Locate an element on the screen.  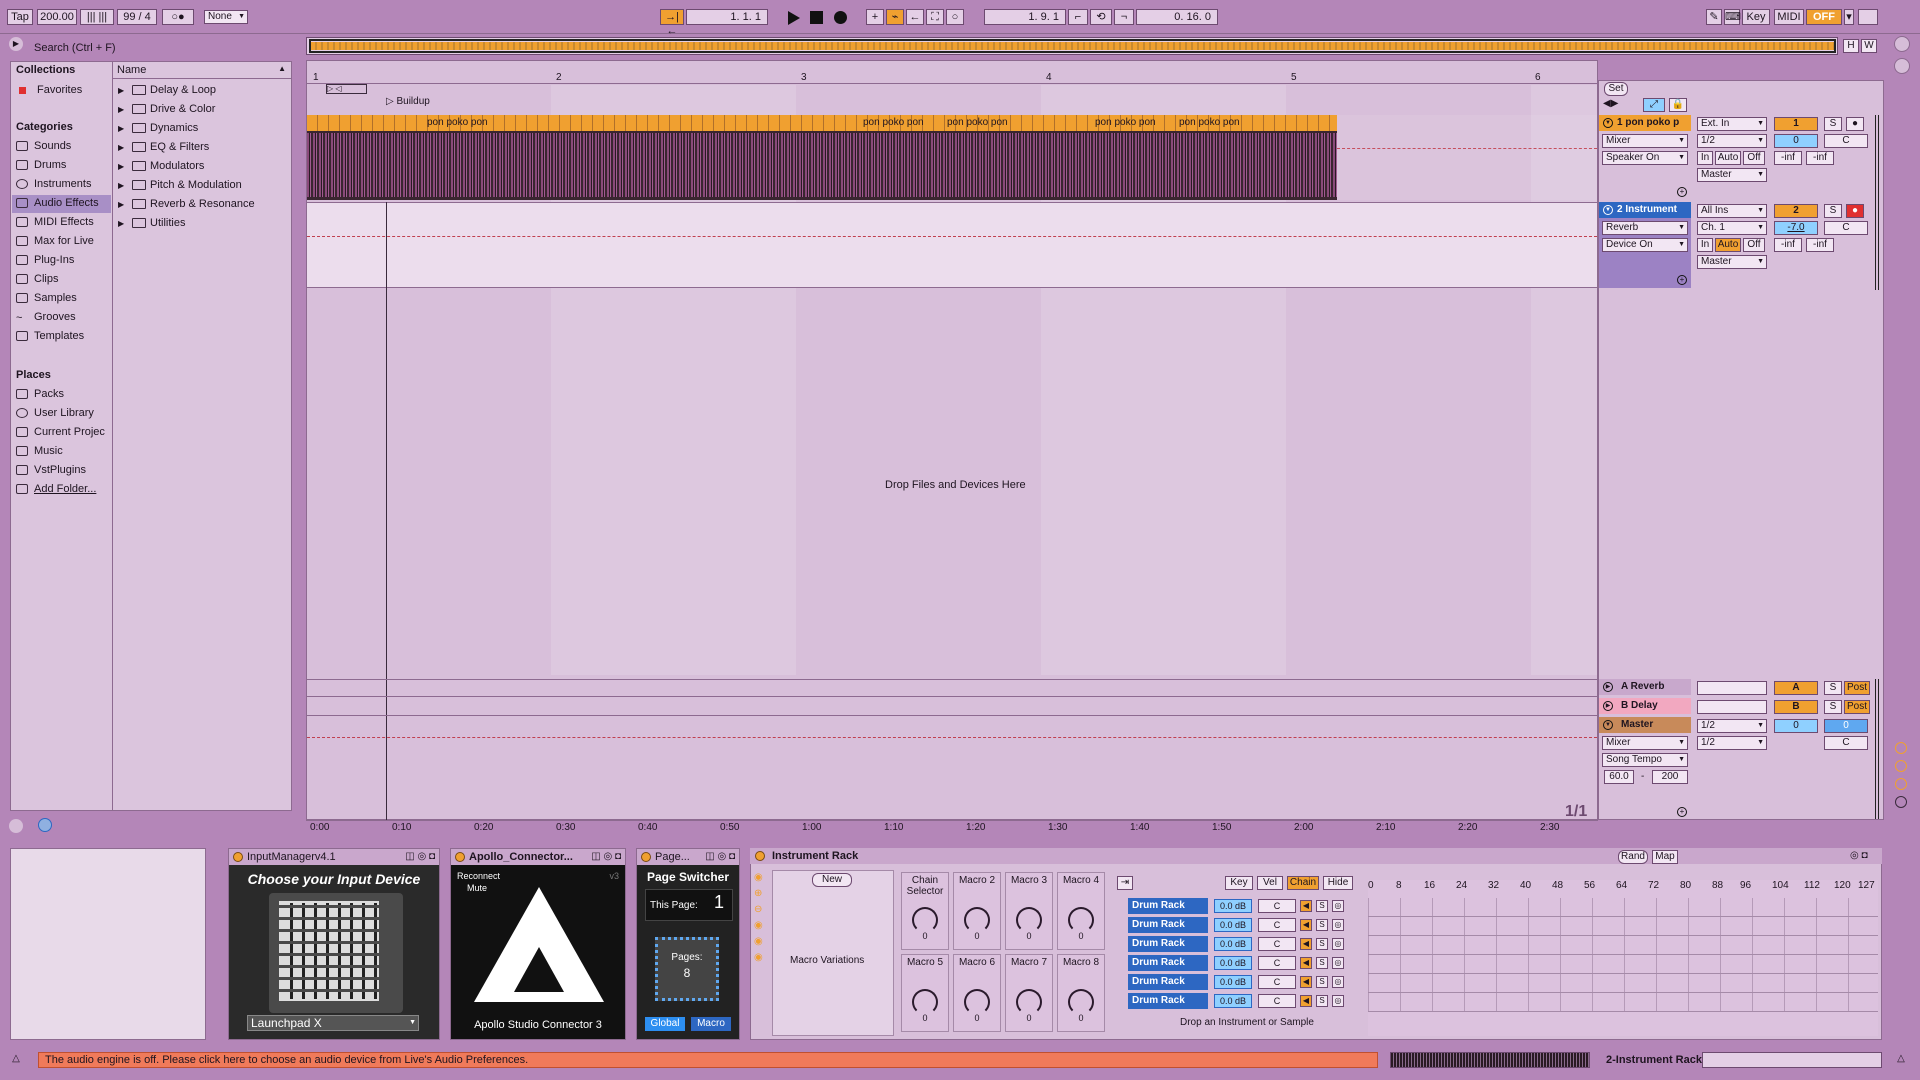
macro-8-knob: Macro 8 0 is located at coordinates (1081, 993).